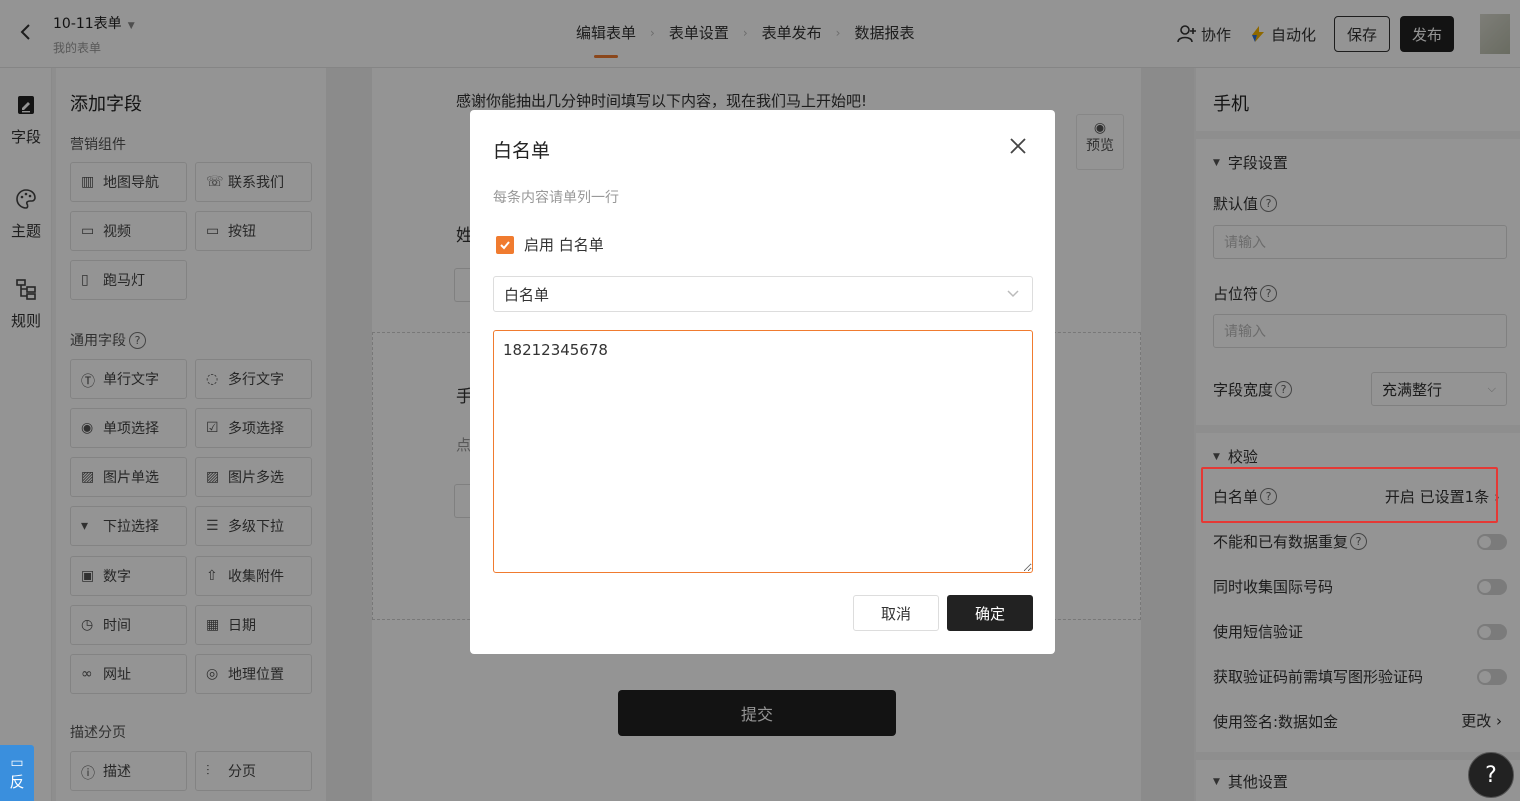 The image size is (1520, 801). What do you see at coordinates (527, 294) in the screenshot?
I see `list-type-value: 白名单` at bounding box center [527, 294].